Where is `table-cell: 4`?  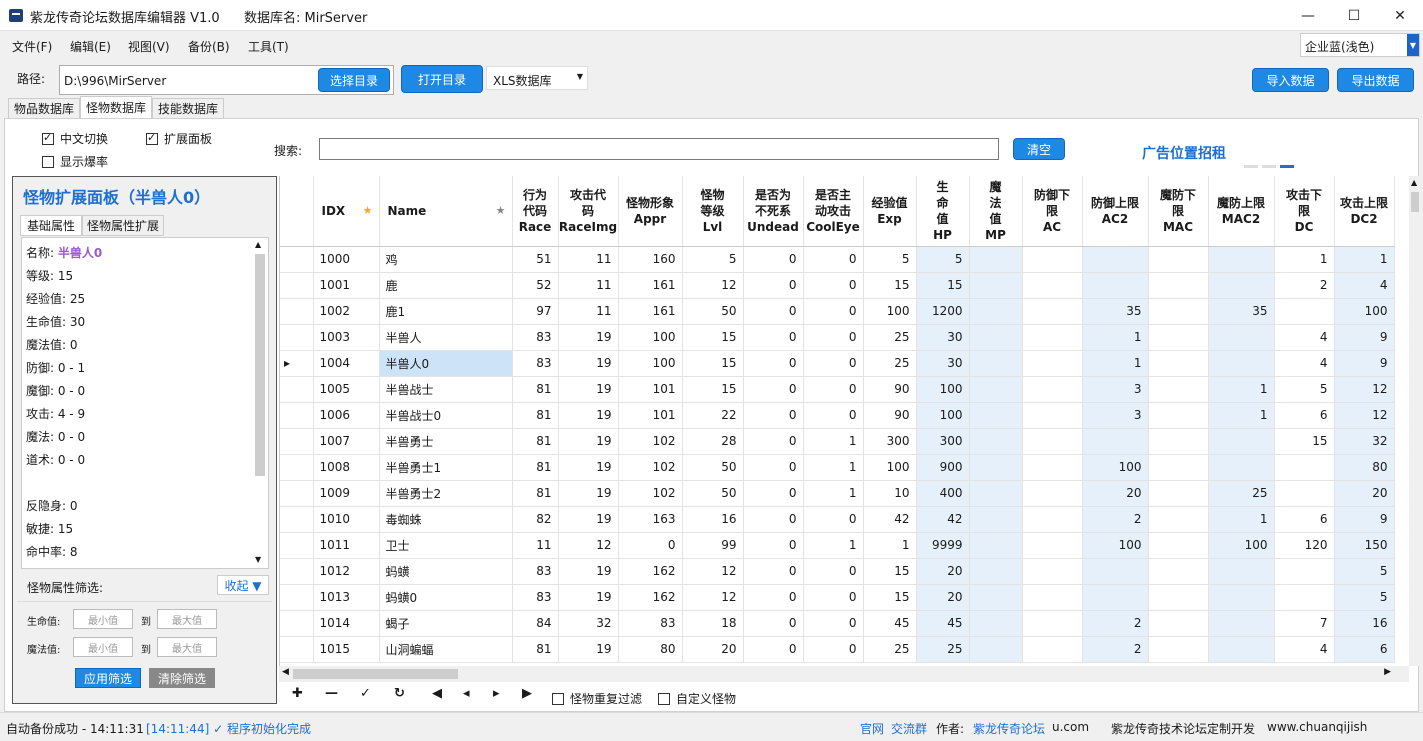
table-cell: 4 is located at coordinates (1304, 363).